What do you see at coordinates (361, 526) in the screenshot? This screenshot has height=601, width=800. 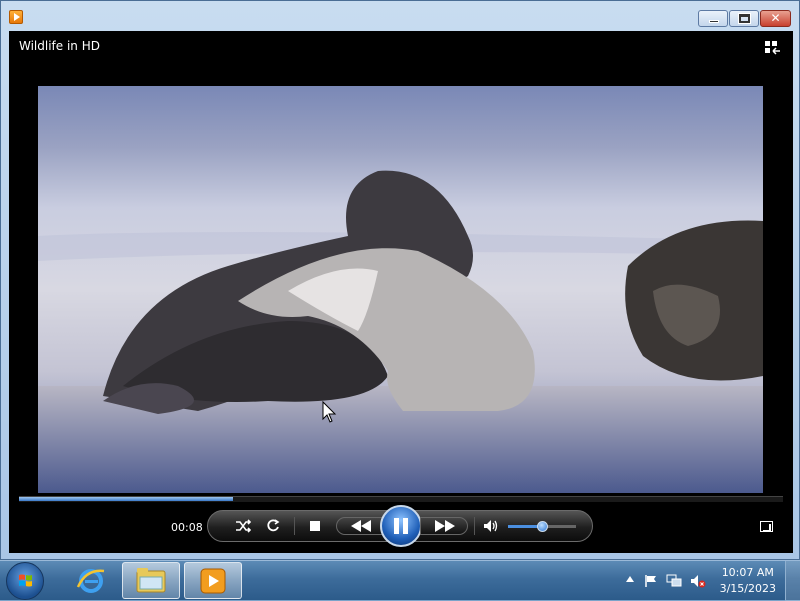 I see `previous-icon` at bounding box center [361, 526].